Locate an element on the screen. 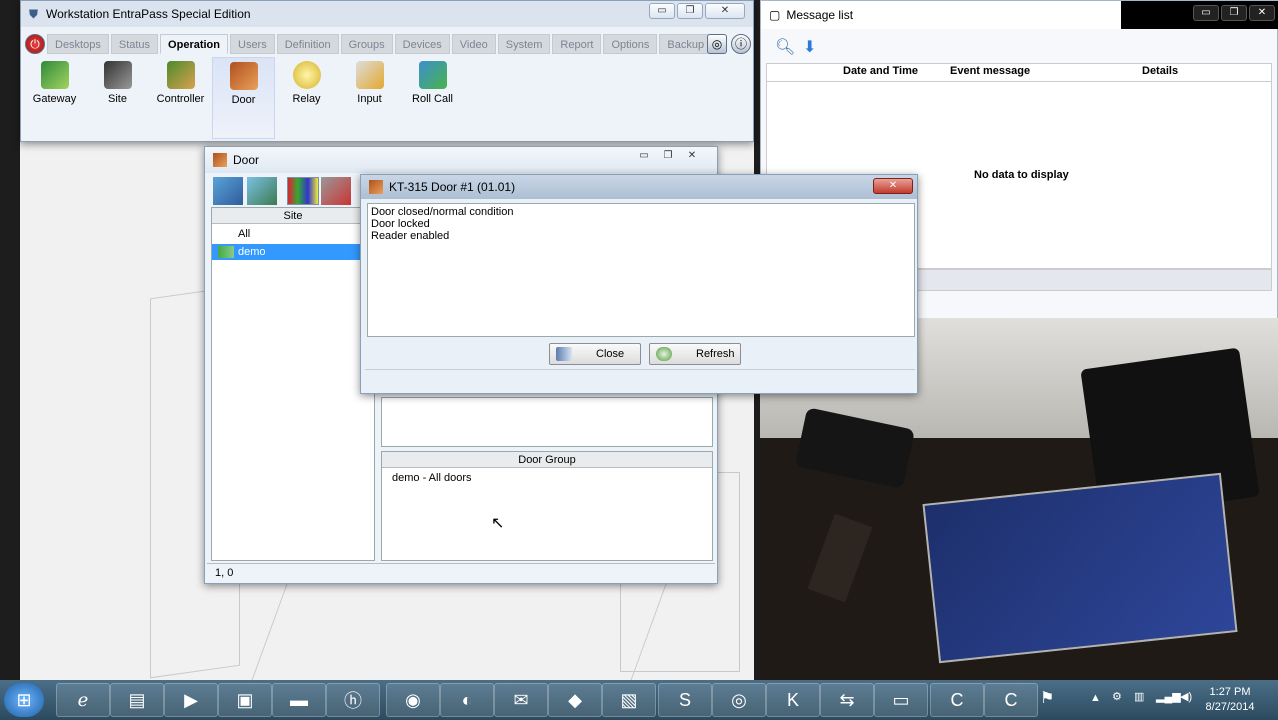 This screenshot has width=1278, height=720. door-group-header: Door Group is located at coordinates (547, 460).